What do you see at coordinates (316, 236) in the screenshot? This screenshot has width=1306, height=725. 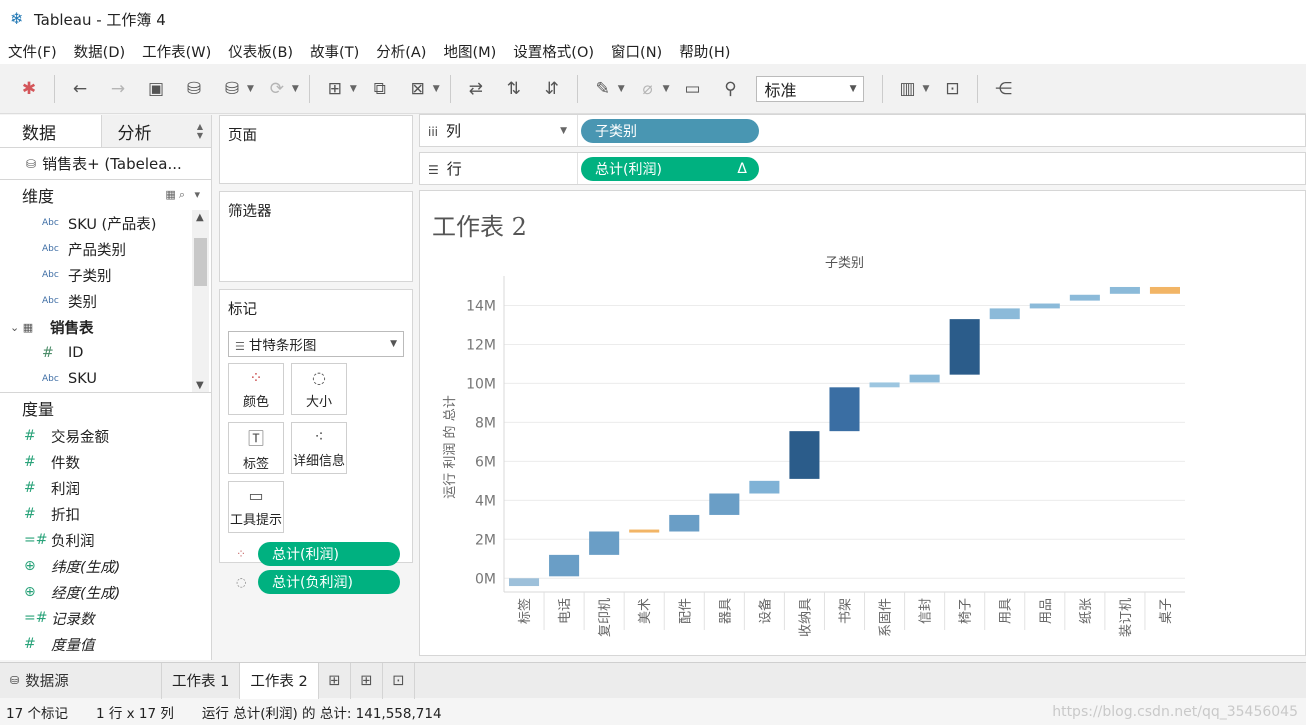 I see `filters-shelf: 筛选器` at bounding box center [316, 236].